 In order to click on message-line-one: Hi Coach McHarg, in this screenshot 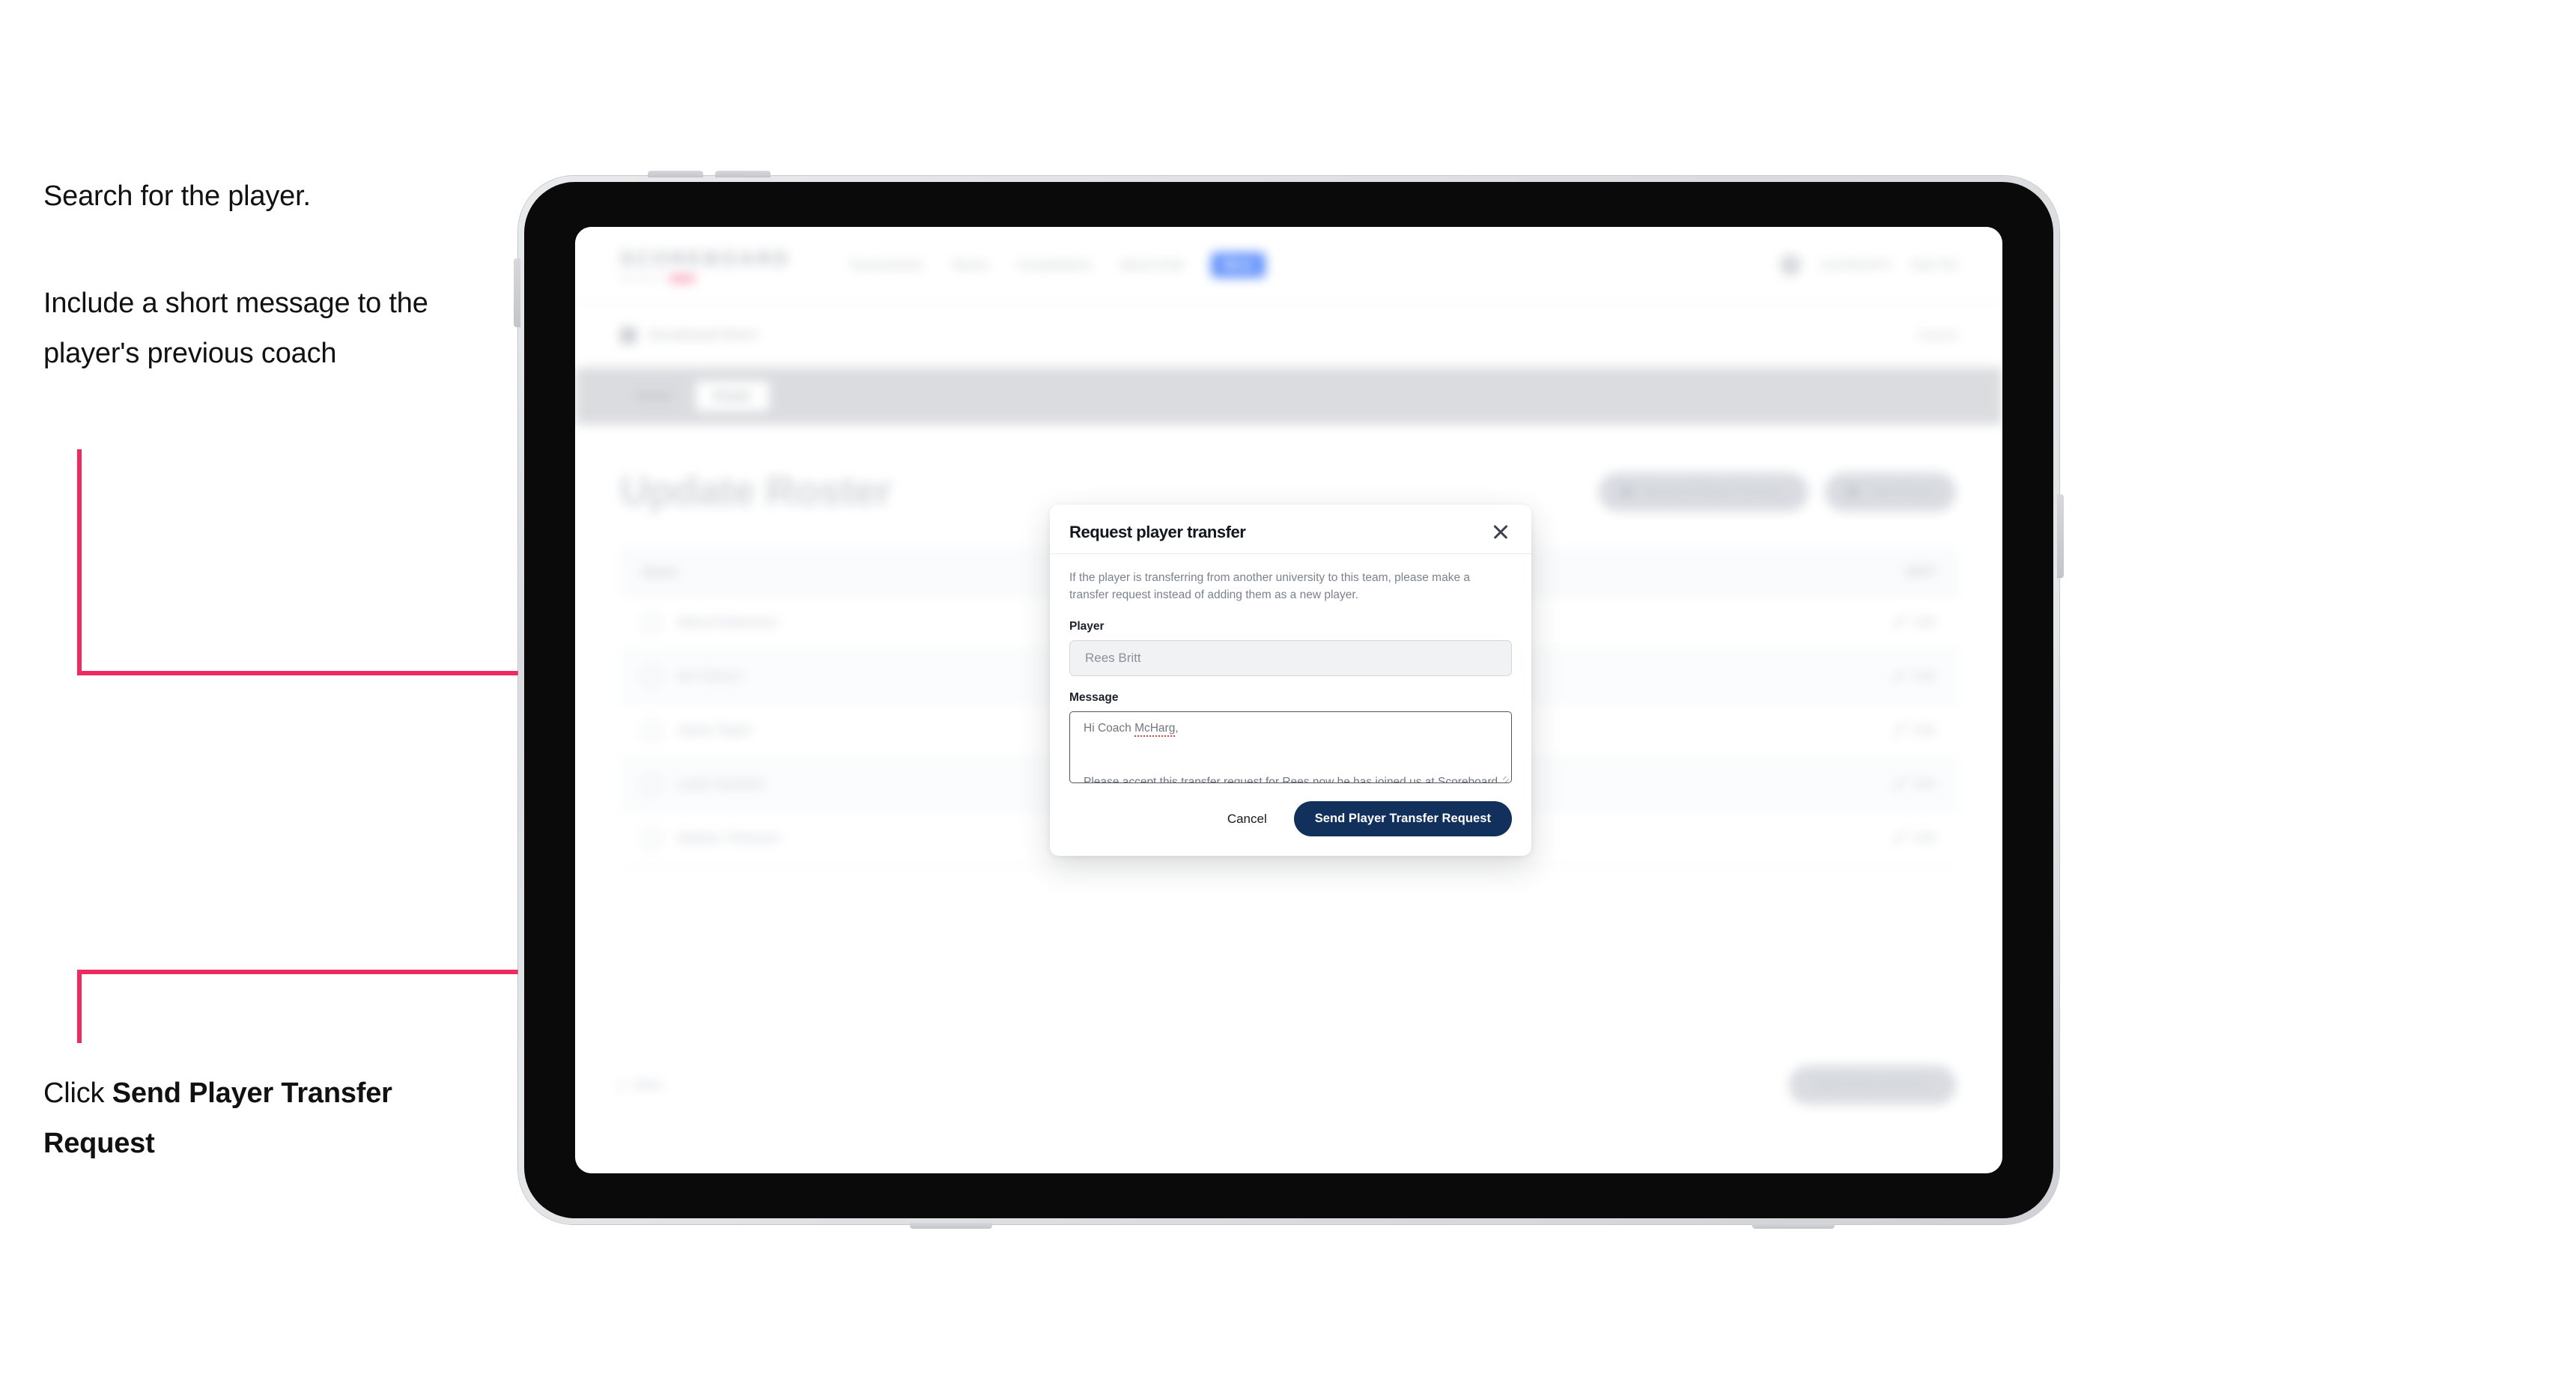, I will do `click(1131, 729)`.